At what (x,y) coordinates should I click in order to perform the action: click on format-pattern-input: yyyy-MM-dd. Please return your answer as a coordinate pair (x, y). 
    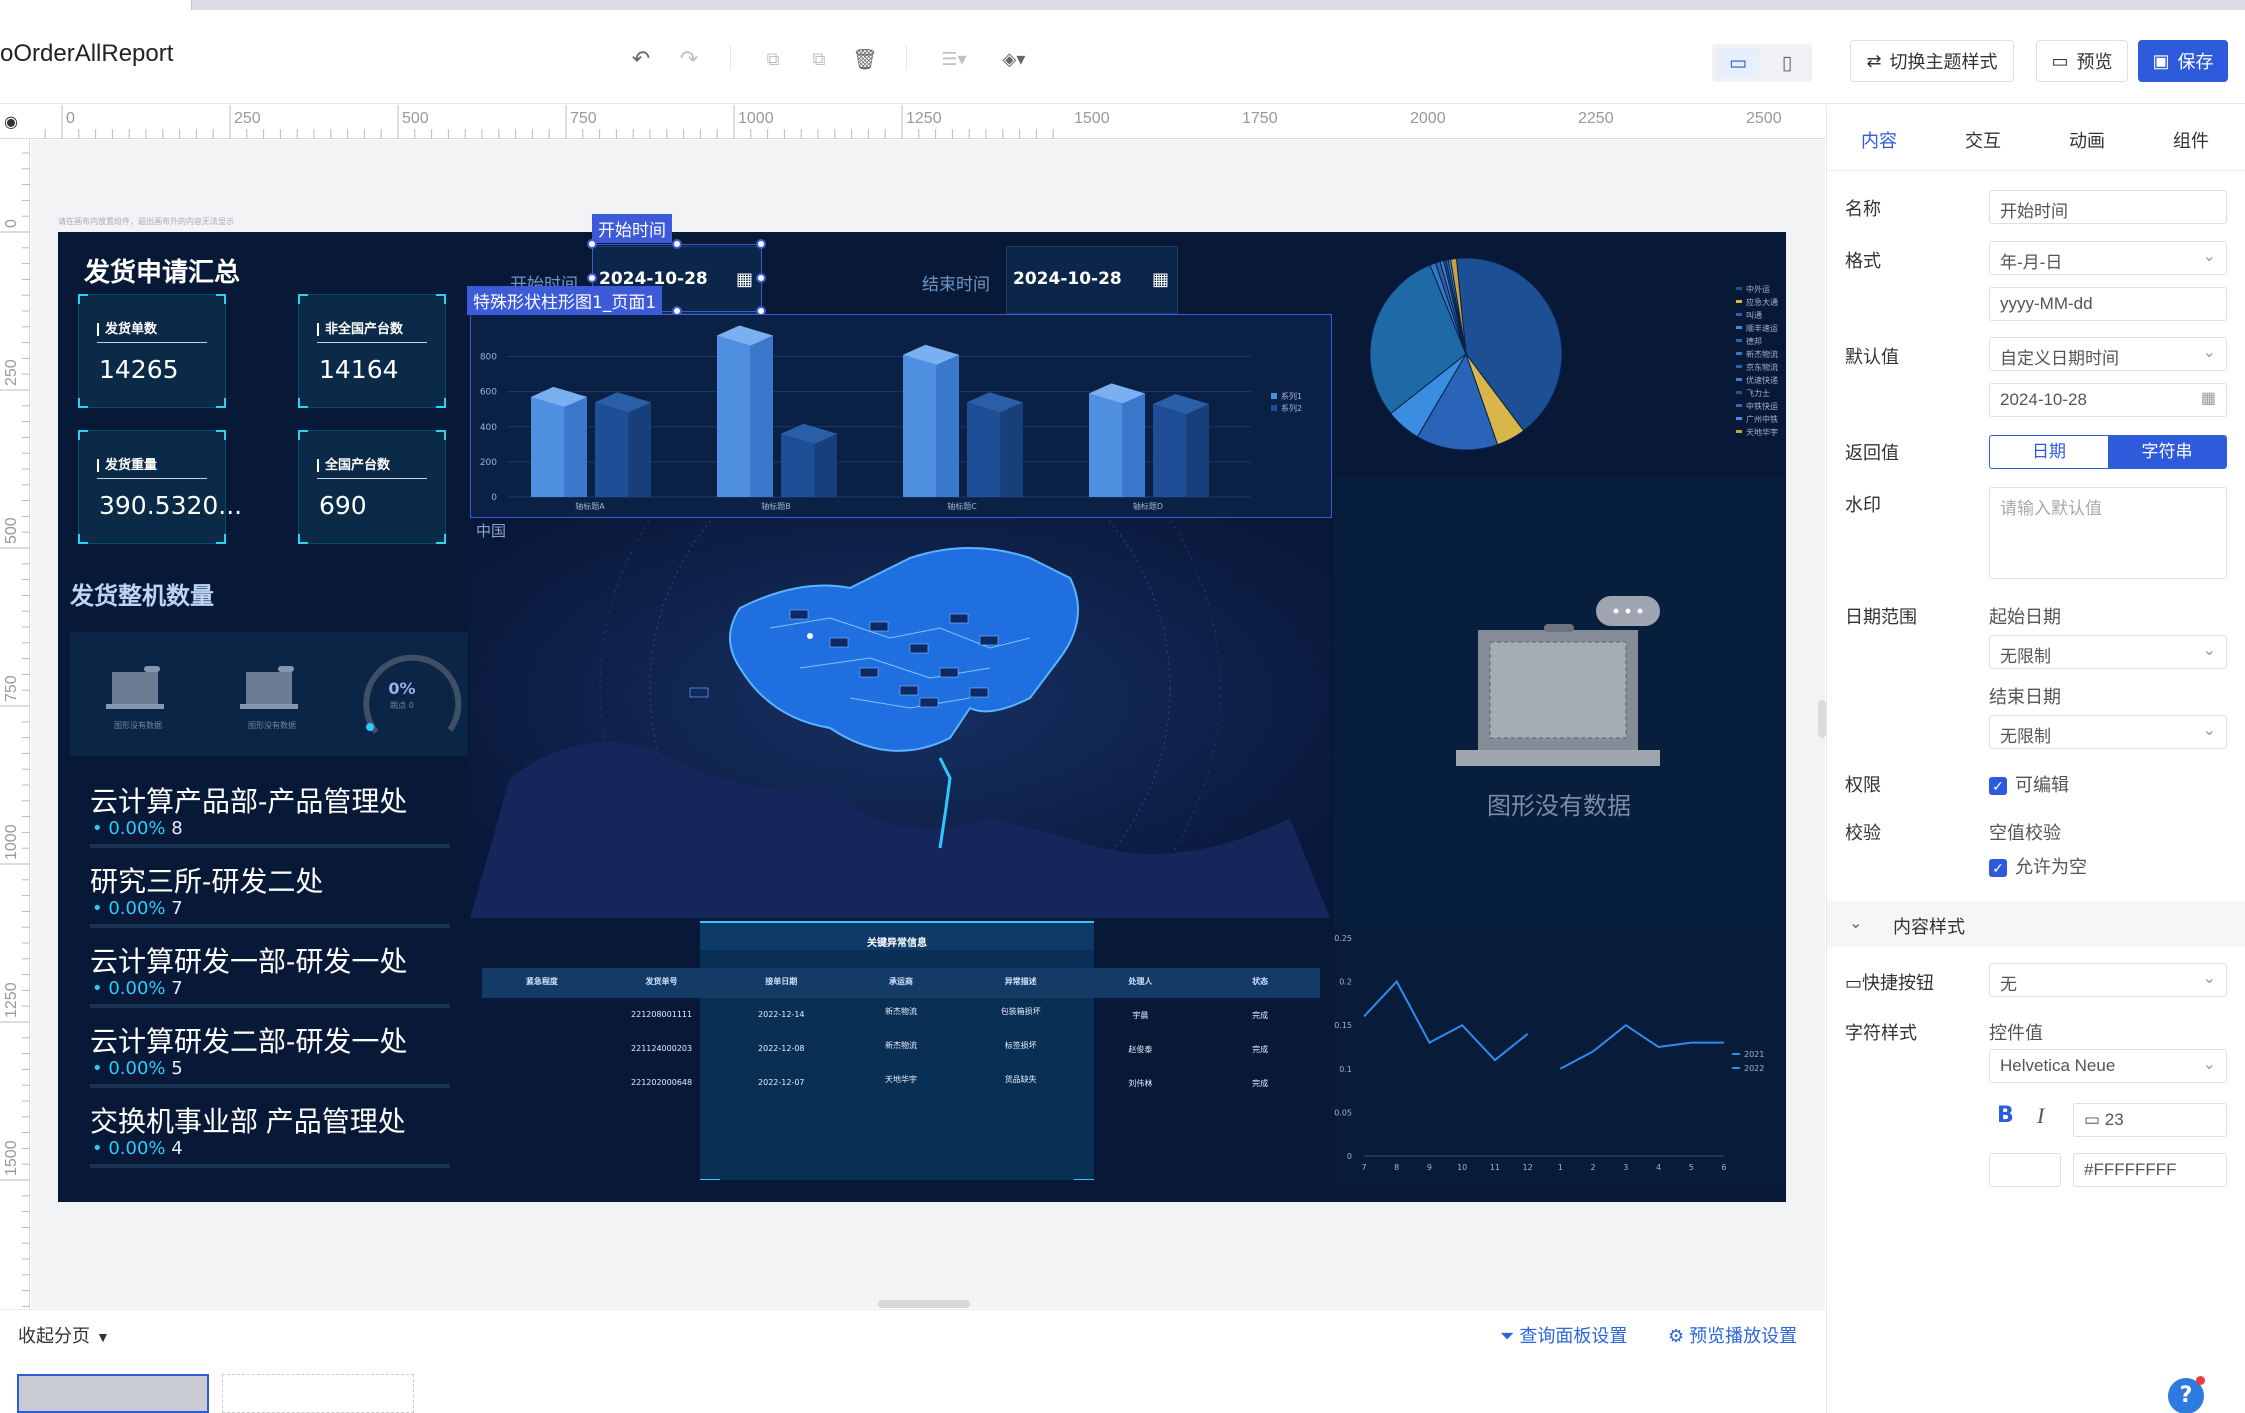
    Looking at the image, I should click on (2108, 304).